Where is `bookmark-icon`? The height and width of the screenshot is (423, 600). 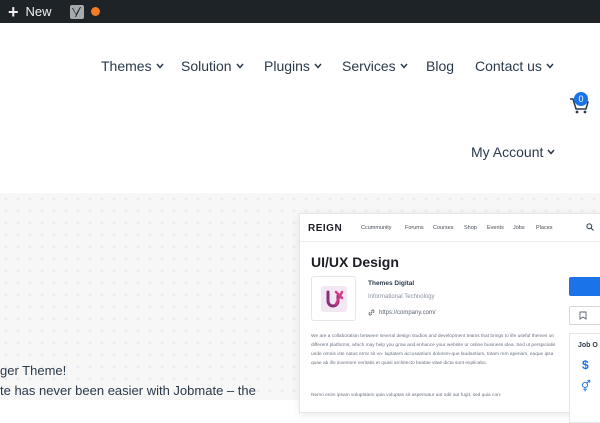 bookmark-icon is located at coordinates (583, 315).